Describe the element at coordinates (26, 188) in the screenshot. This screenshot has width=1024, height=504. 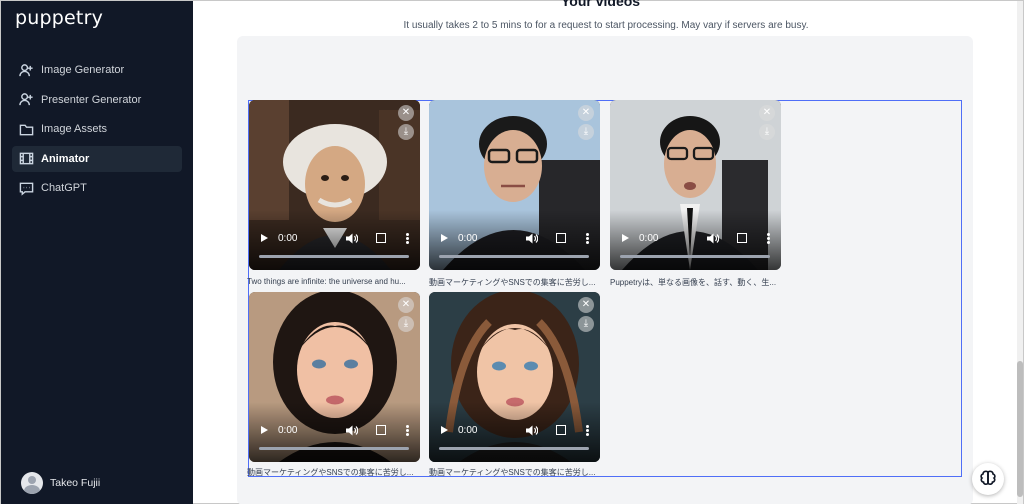
I see `chat-icon` at that location.